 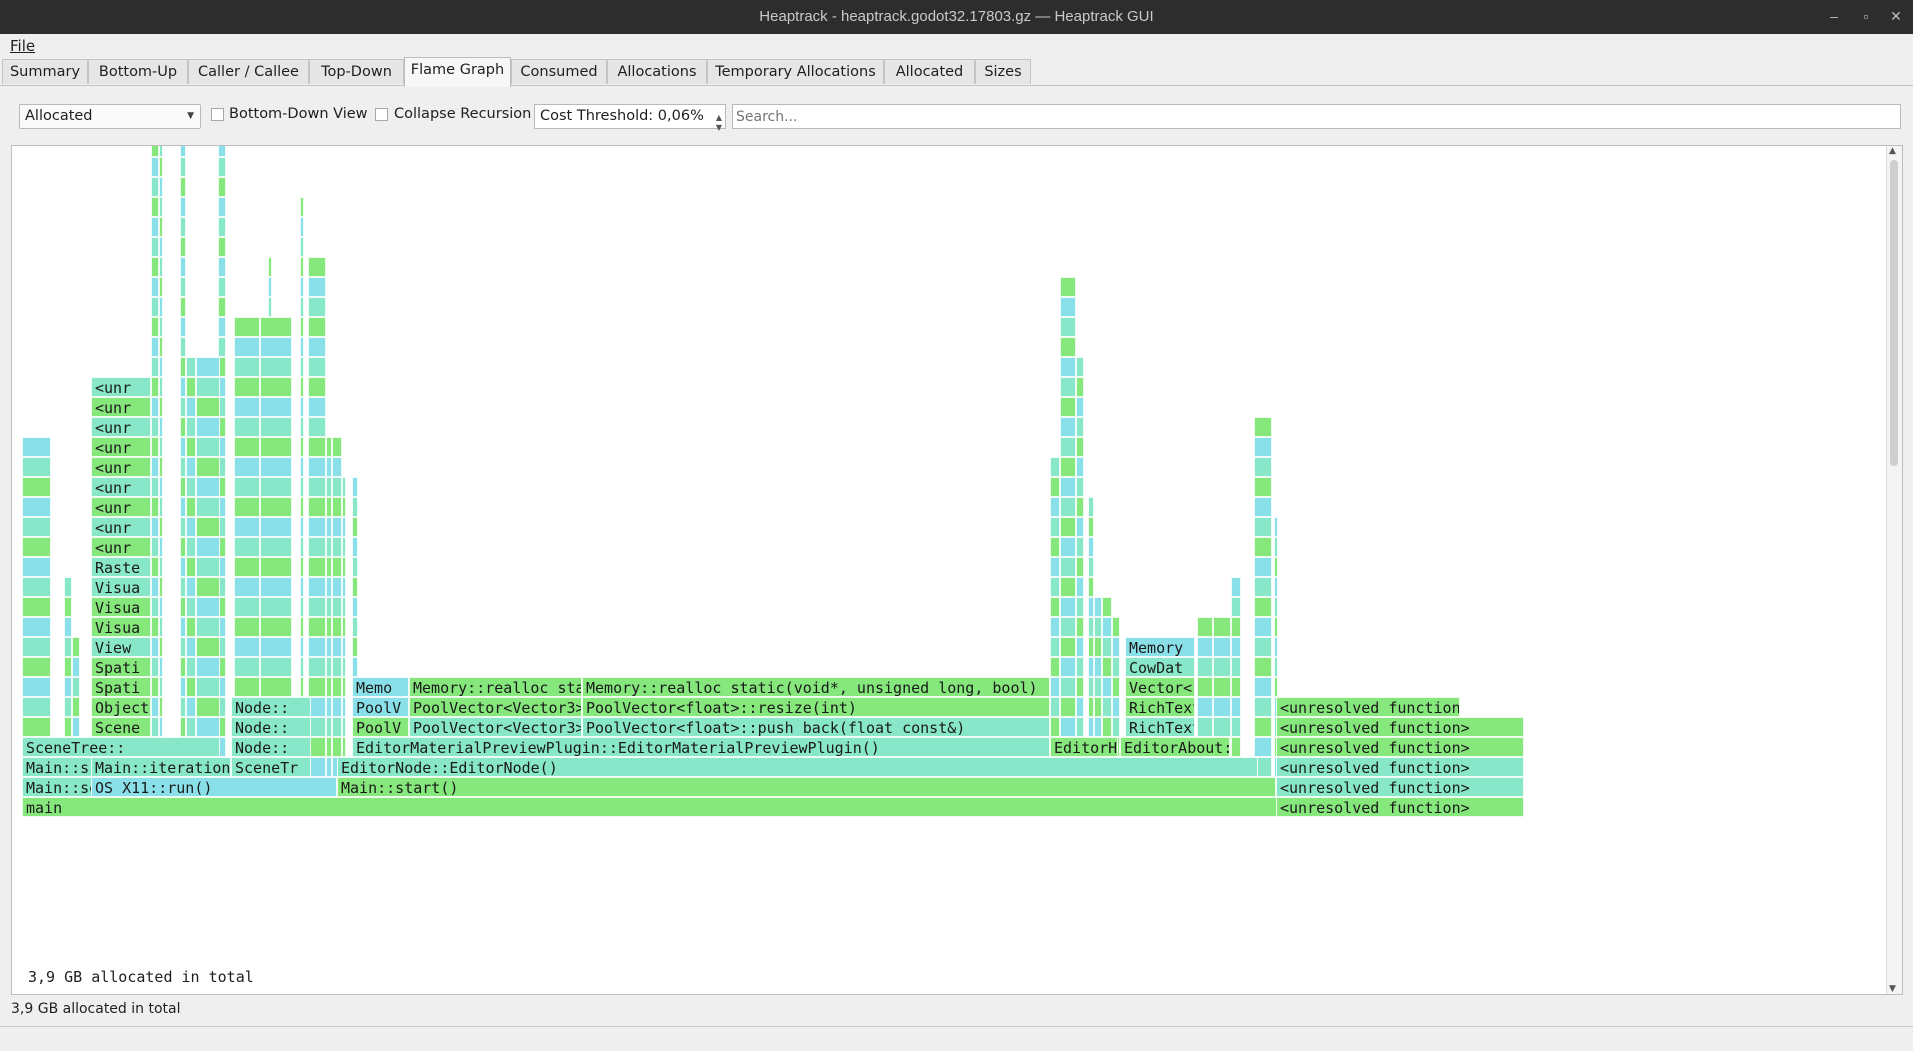 What do you see at coordinates (57, 767) in the screenshot?
I see `flame-frame: Main::s` at bounding box center [57, 767].